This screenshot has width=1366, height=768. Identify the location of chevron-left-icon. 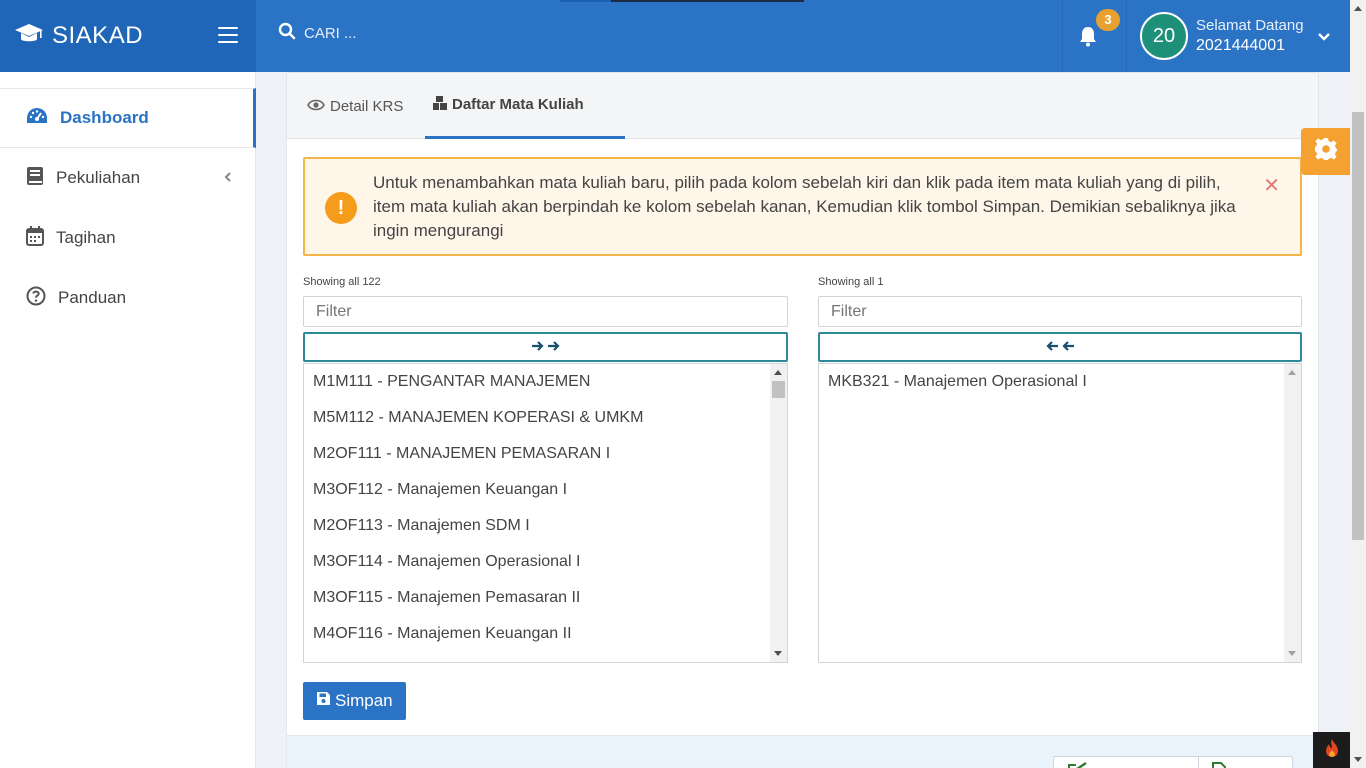
(228, 179).